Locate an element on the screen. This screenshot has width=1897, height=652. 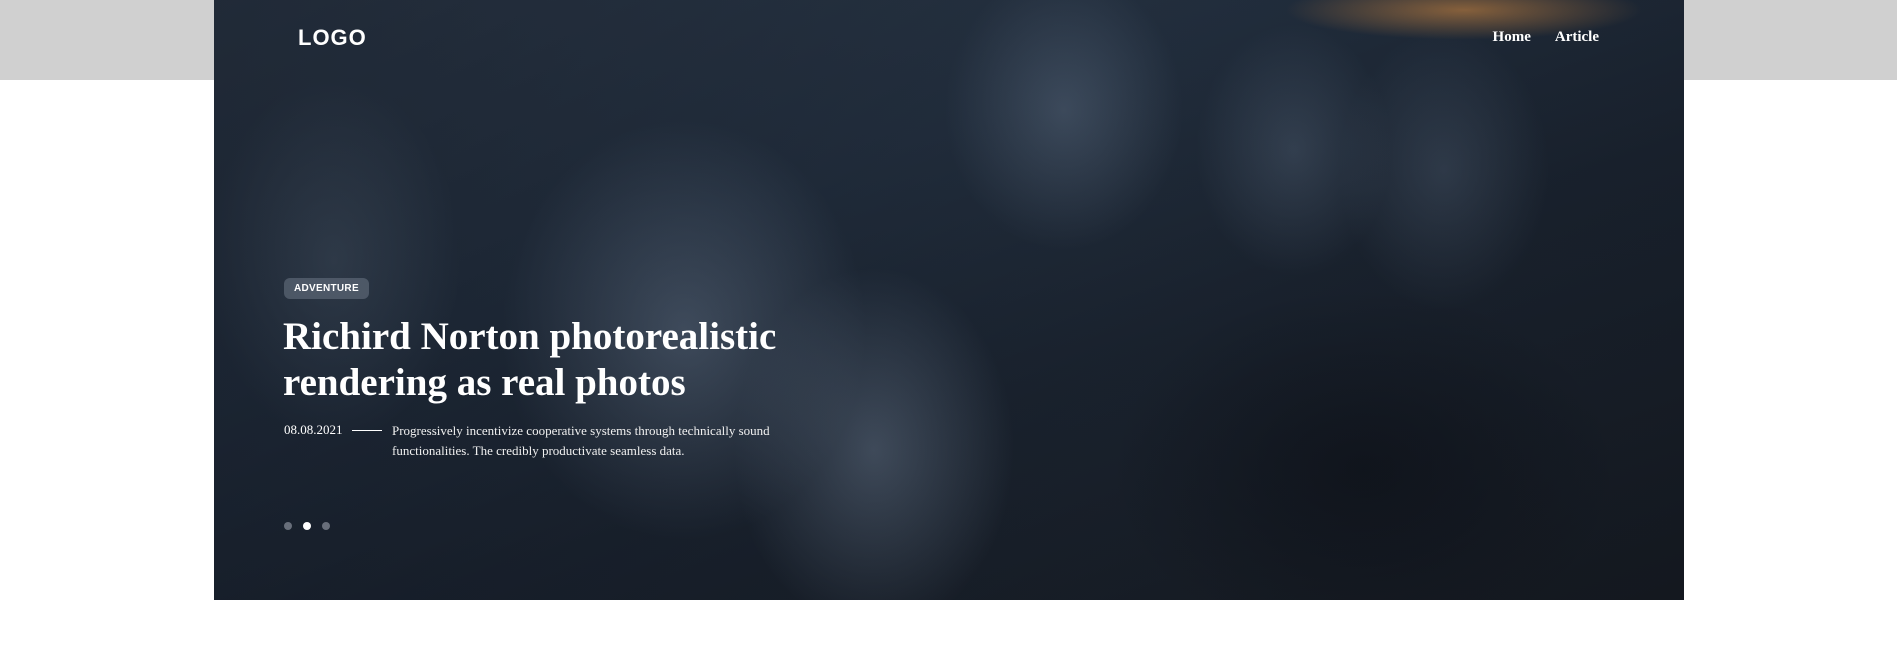
nav-link-home: Home is located at coordinates (1512, 37).